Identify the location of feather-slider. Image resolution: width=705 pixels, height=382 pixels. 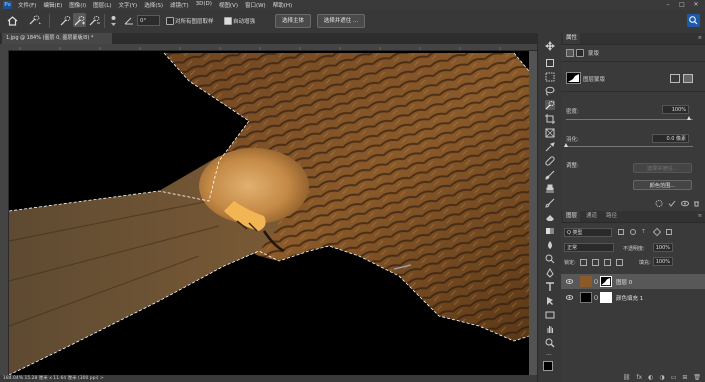
(629, 146).